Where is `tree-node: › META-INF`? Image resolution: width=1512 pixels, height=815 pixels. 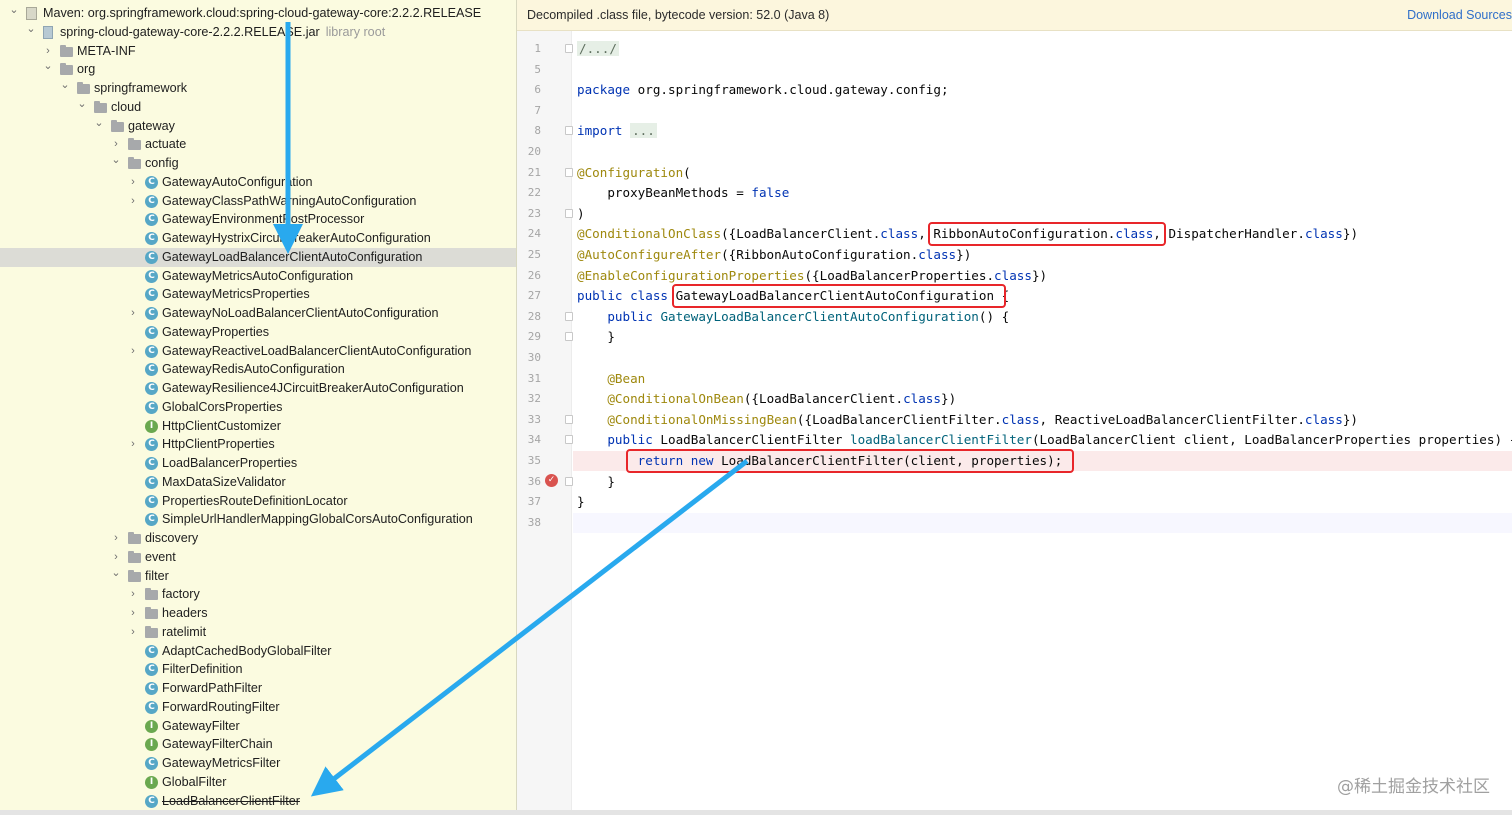 tree-node: › META-INF is located at coordinates (258, 51).